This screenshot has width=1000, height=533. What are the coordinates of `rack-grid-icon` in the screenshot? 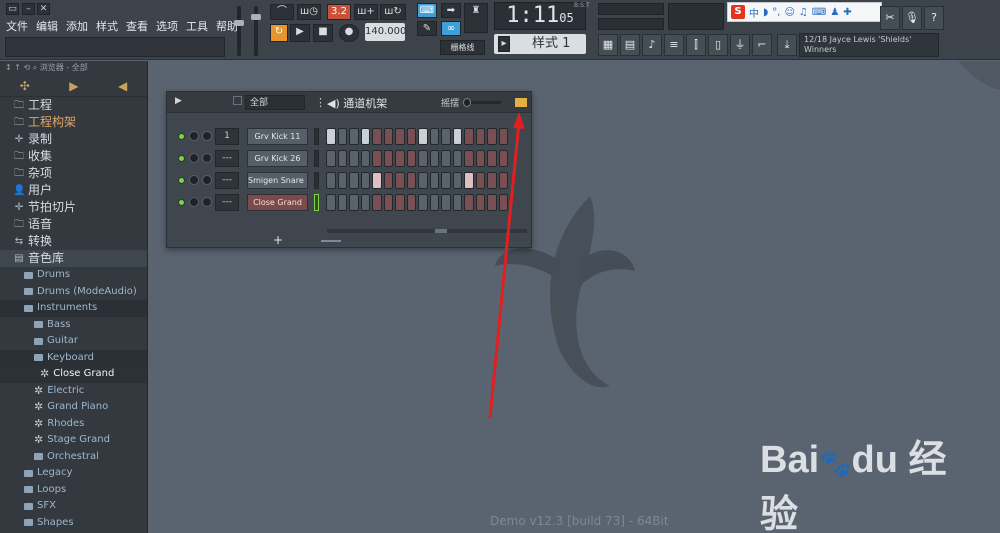 It's located at (521, 102).